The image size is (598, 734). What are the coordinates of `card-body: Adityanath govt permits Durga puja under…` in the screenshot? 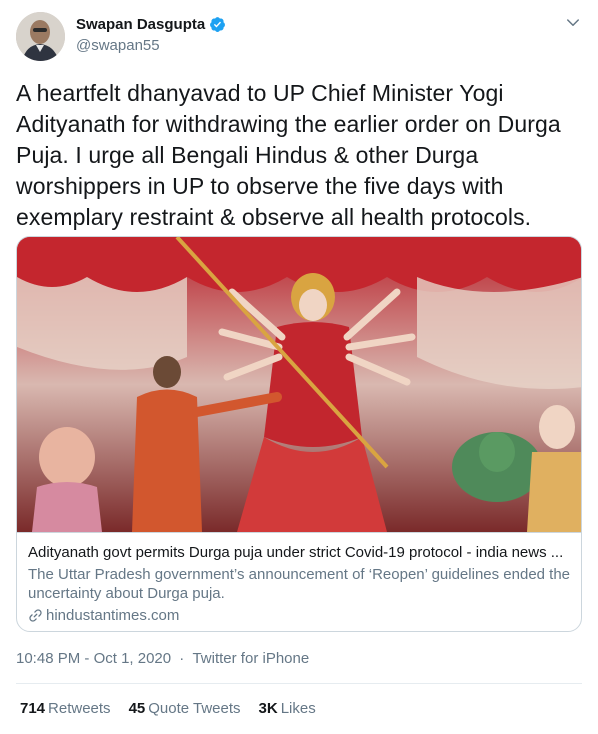 It's located at (299, 581).